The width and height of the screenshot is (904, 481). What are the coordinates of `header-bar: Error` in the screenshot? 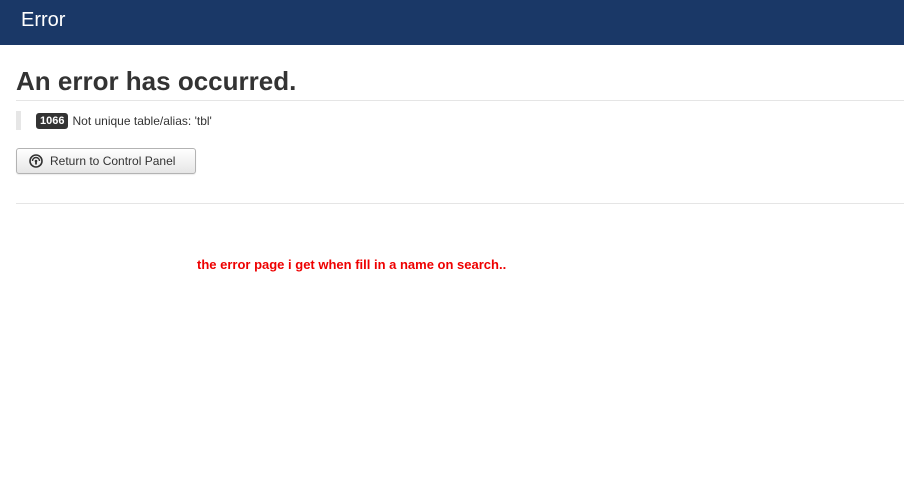 It's located at (452, 22).